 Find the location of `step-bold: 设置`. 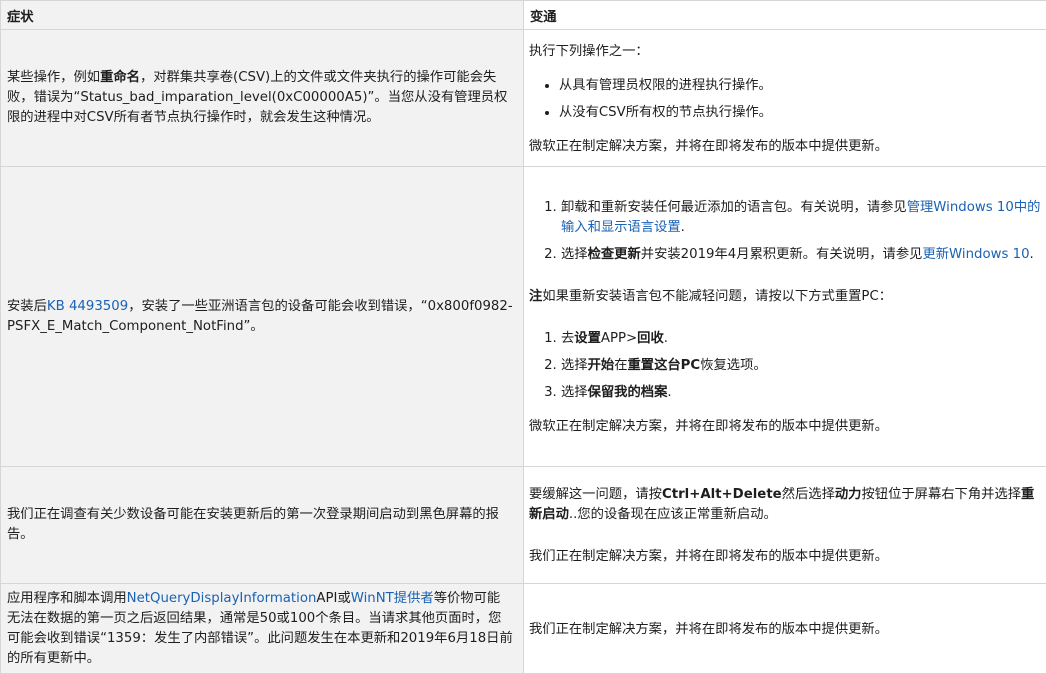

step-bold: 设置 is located at coordinates (587, 338).